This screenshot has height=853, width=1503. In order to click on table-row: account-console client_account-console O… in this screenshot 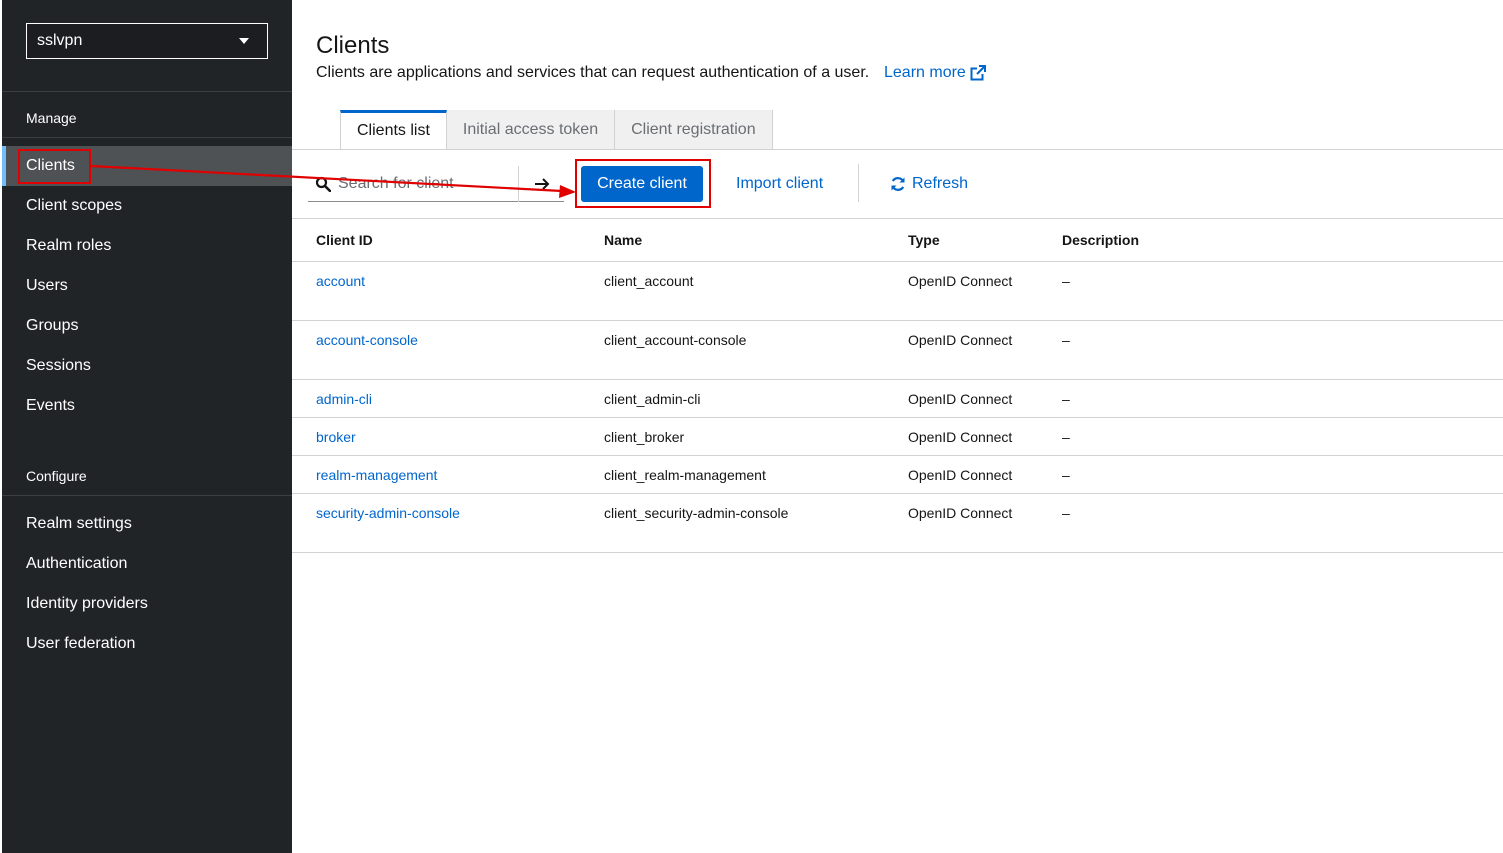, I will do `click(897, 350)`.